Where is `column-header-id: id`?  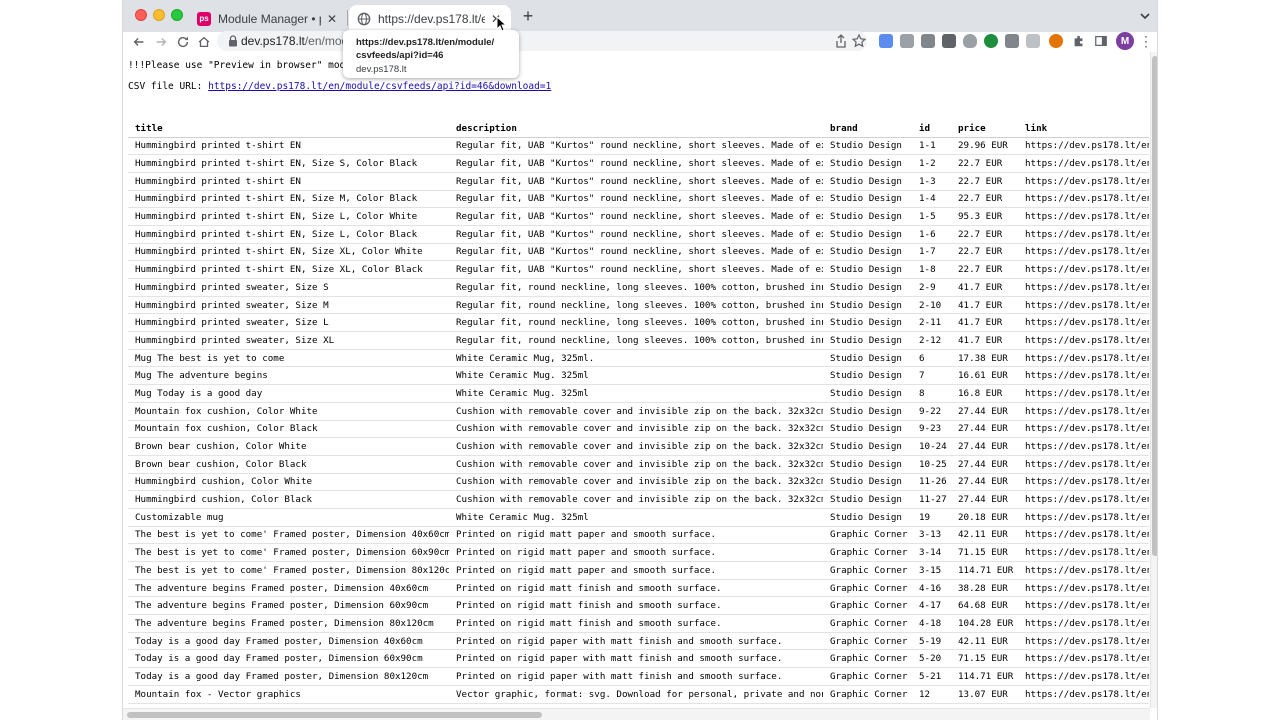 column-header-id: id is located at coordinates (931, 129).